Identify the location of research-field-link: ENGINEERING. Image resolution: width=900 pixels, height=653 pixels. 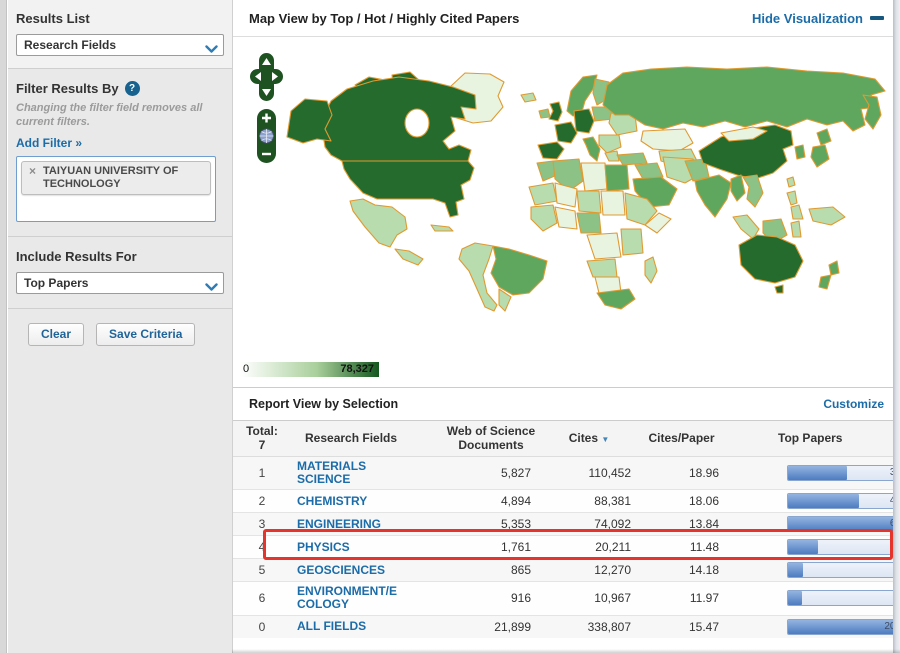
(339, 524).